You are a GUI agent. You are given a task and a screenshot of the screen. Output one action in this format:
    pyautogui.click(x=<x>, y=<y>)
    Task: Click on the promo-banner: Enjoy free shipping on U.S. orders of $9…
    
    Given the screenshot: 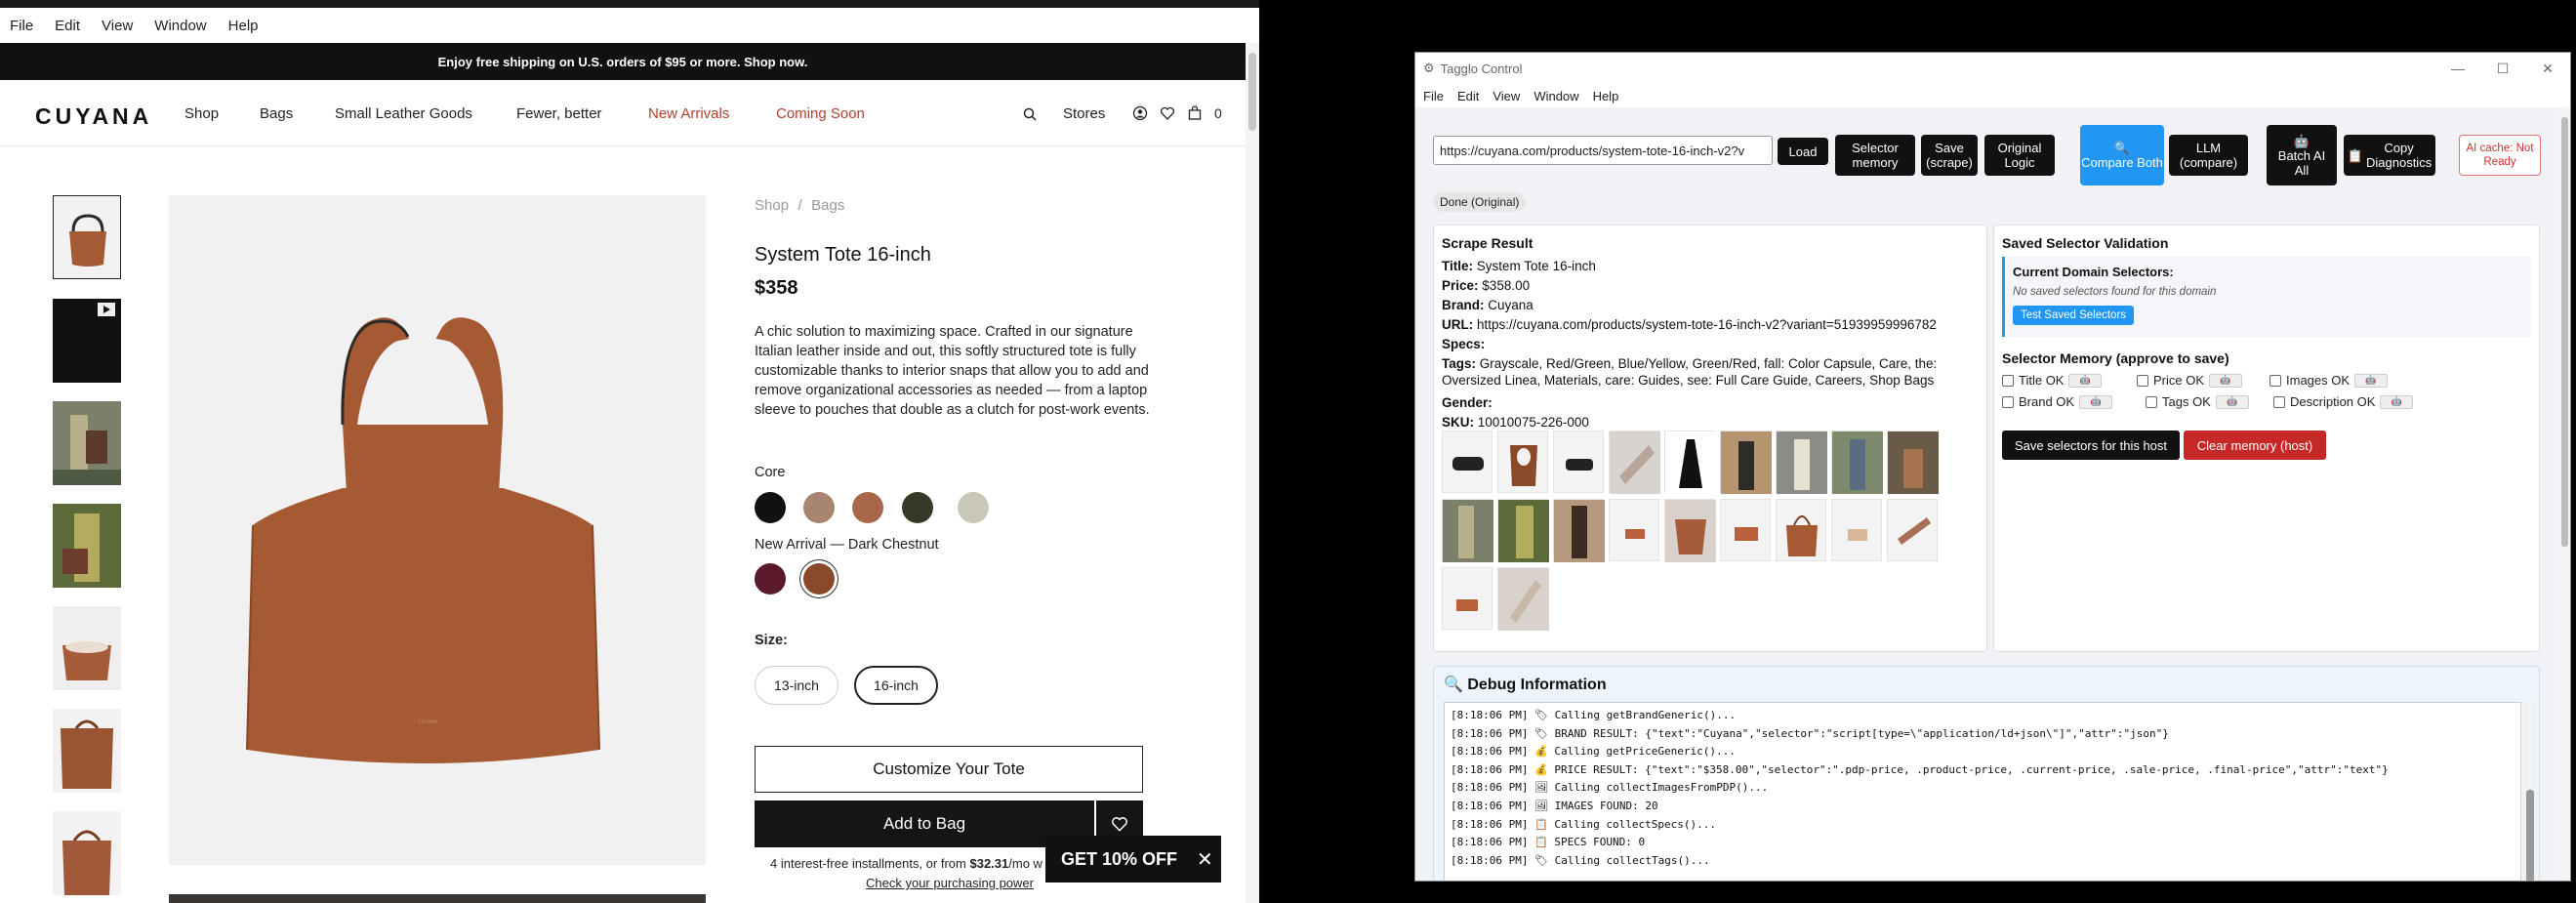 What is the action you would take?
    pyautogui.click(x=623, y=61)
    